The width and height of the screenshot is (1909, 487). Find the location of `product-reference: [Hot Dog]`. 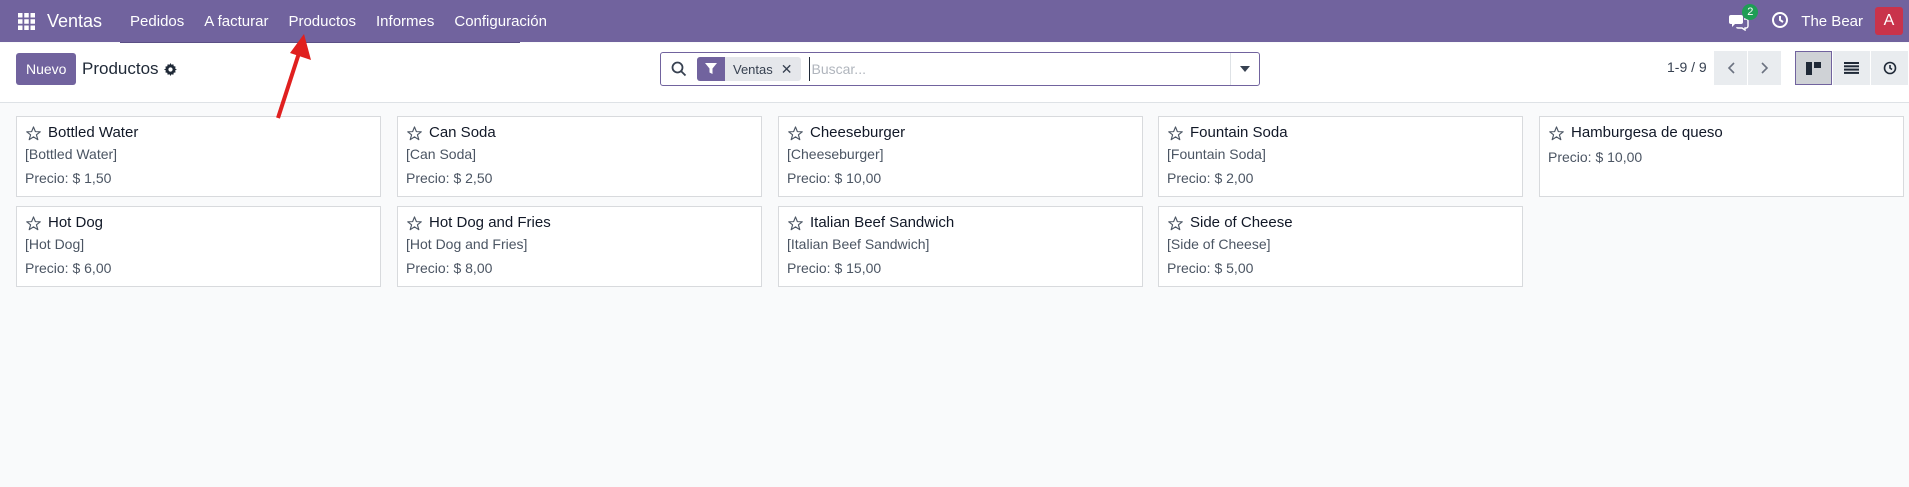

product-reference: [Hot Dog] is located at coordinates (55, 244).